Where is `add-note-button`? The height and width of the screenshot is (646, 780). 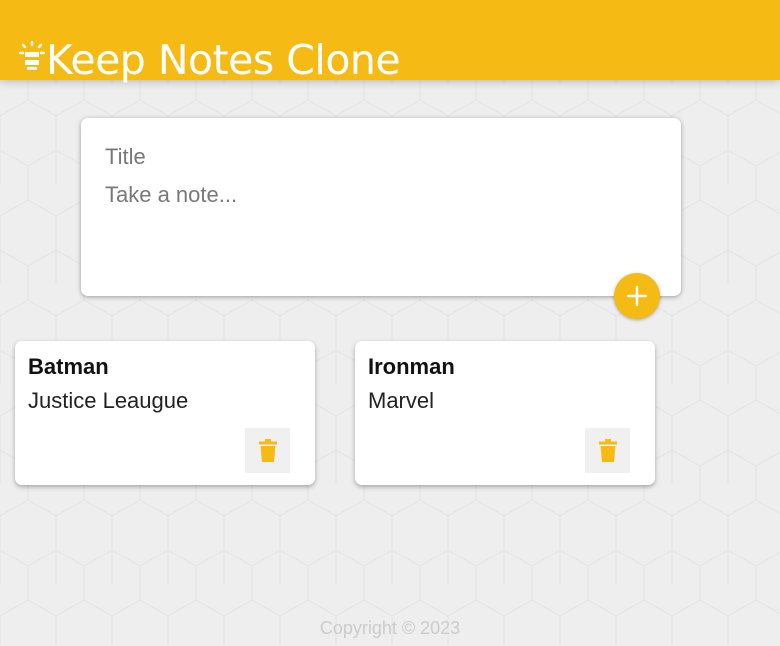 add-note-button is located at coordinates (637, 296).